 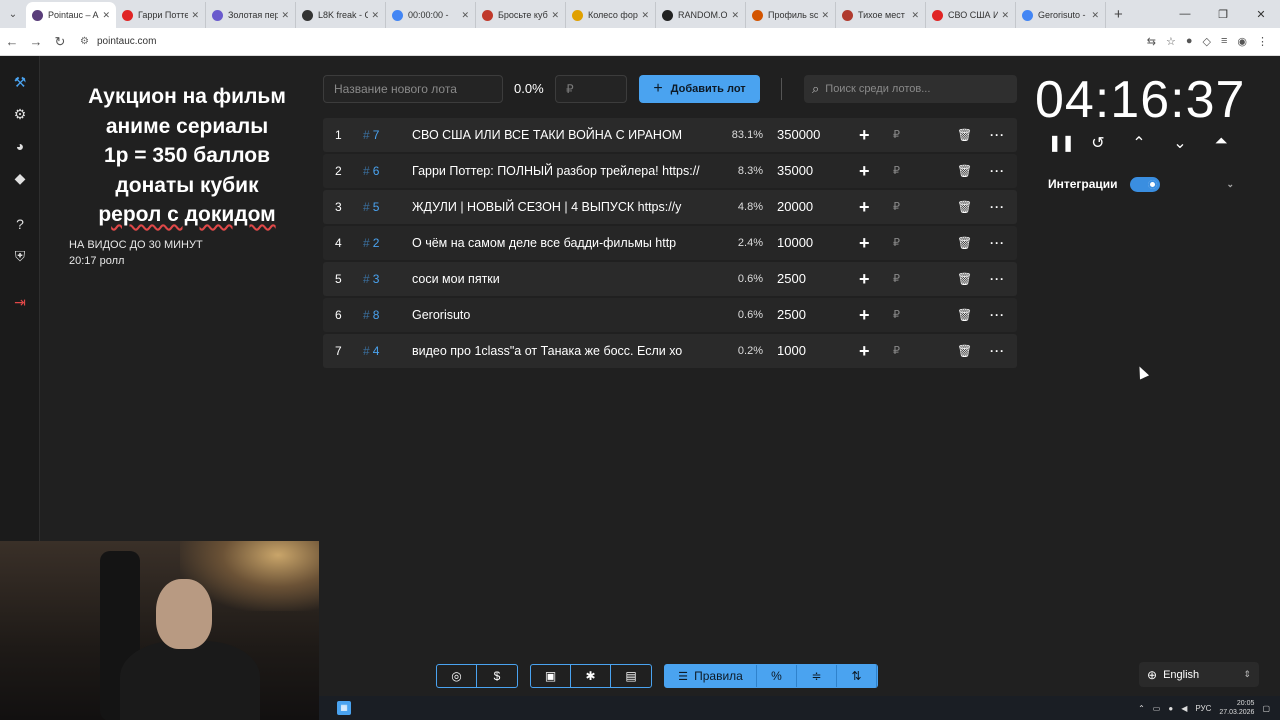 I want to click on lot-amount: 20000, so click(x=795, y=207).